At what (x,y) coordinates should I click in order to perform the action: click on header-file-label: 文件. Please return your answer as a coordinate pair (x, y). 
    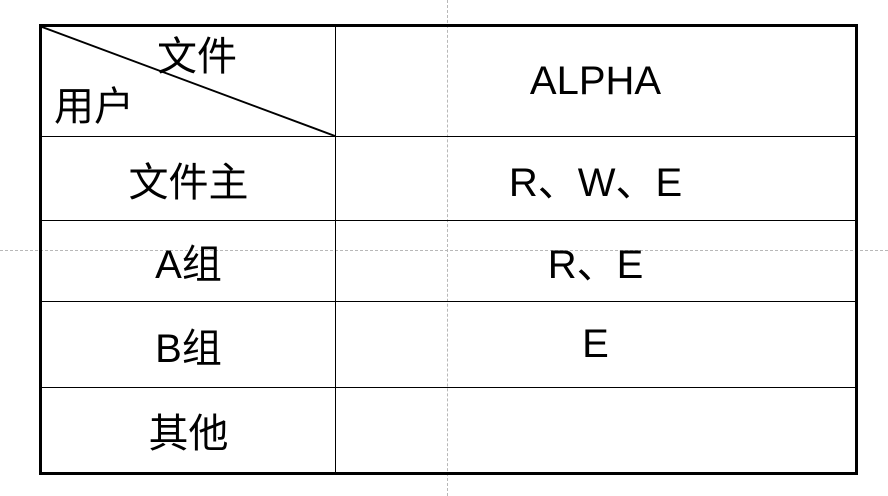
    Looking at the image, I should click on (197, 57).